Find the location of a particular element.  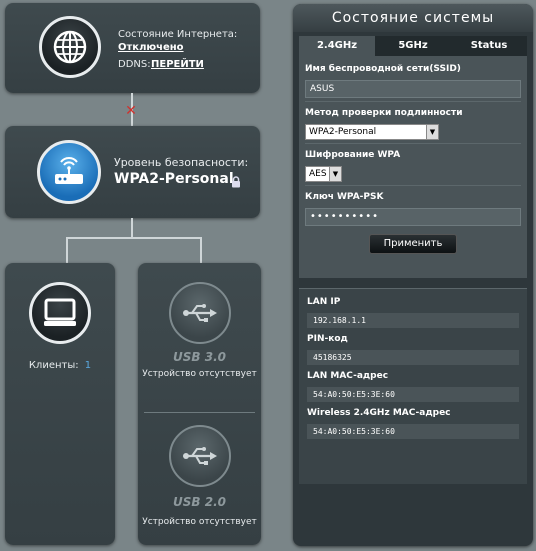

tree-line-left is located at coordinates (67, 250).